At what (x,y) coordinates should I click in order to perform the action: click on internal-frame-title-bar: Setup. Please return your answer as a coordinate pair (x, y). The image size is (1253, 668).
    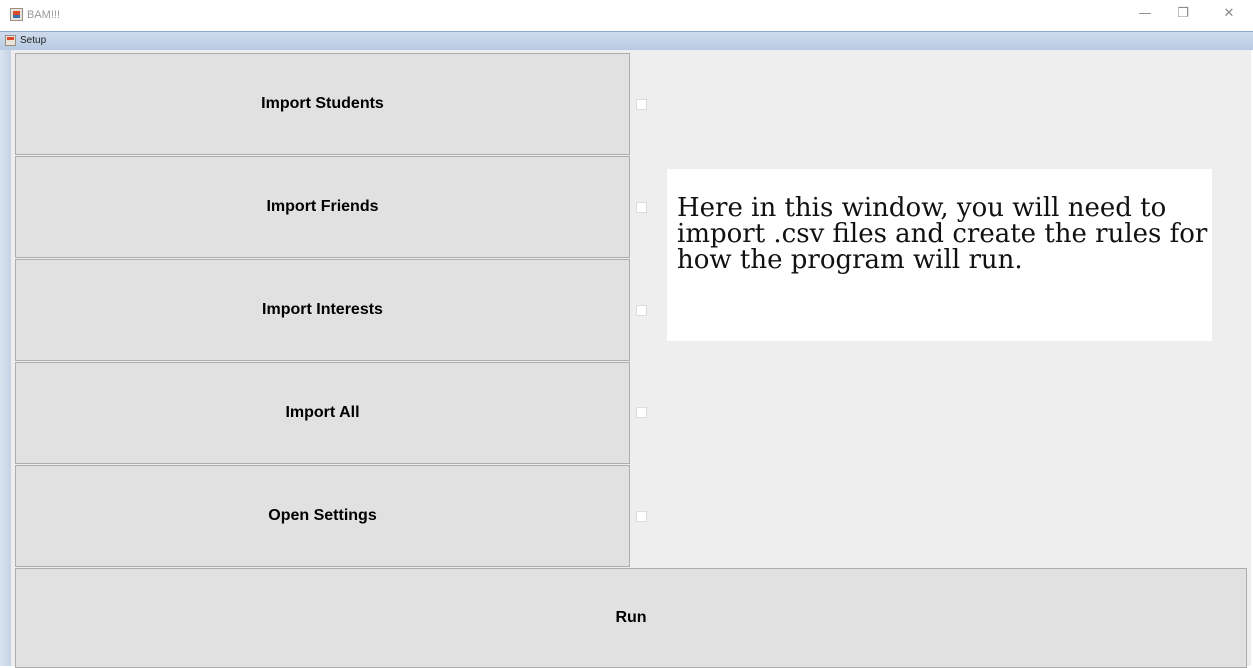
    Looking at the image, I should click on (626, 40).